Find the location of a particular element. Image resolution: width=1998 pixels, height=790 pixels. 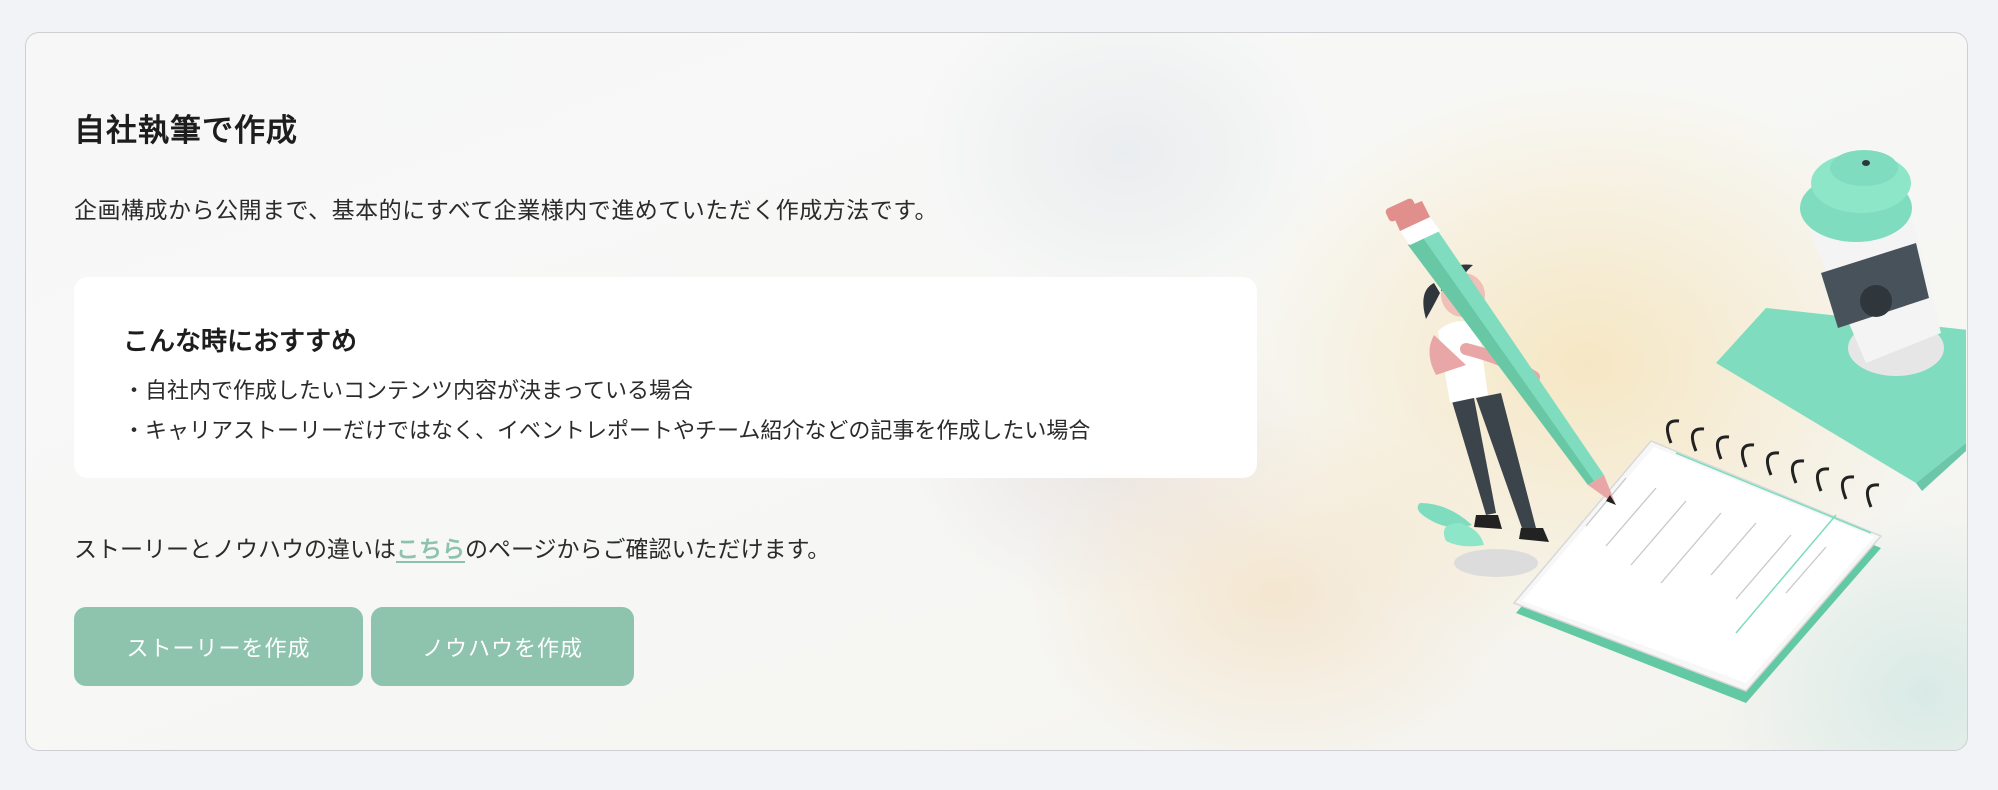

card-description: 企画構成から公開まで、基本的にすべて企業様内で進めていただく作成方法です。 is located at coordinates (506, 211).